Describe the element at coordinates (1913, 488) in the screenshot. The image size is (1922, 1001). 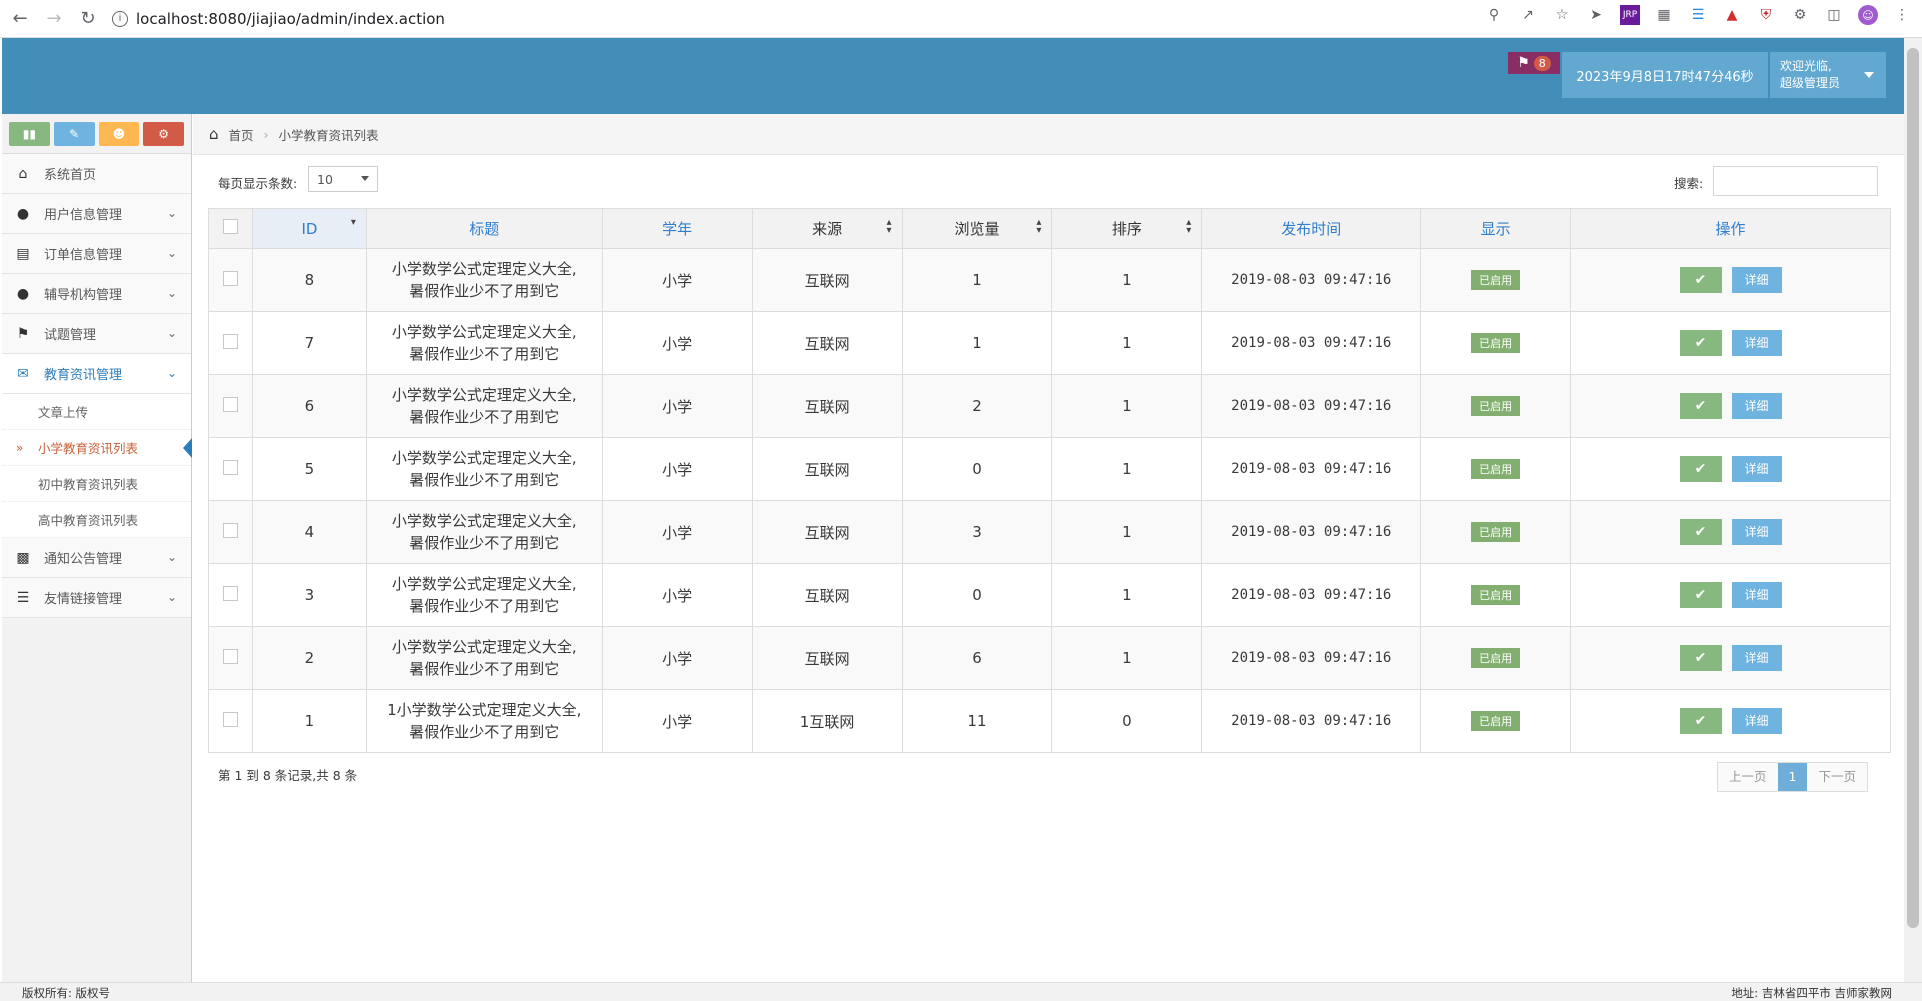
I see `scrollbar-thumb` at that location.